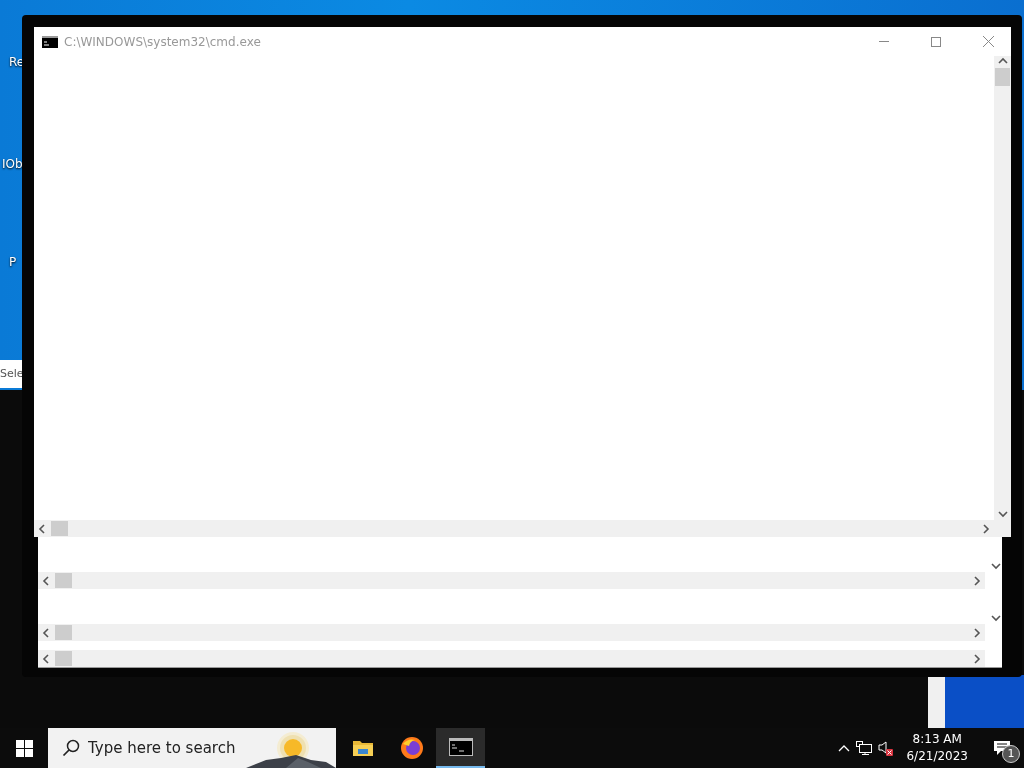 This screenshot has height=768, width=1024. I want to click on search-bar: Type here to search, so click(192, 748).